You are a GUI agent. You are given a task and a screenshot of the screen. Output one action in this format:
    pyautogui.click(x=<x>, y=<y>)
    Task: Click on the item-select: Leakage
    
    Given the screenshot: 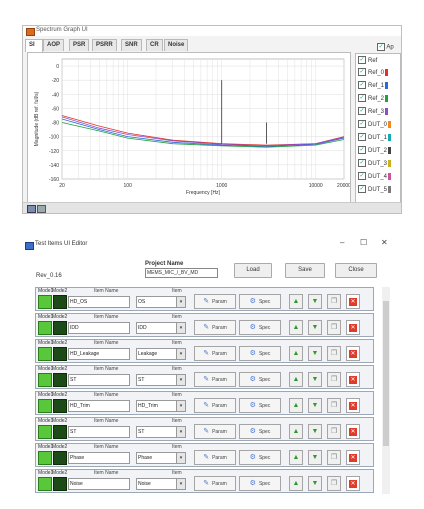 What is the action you would take?
    pyautogui.click(x=156, y=354)
    